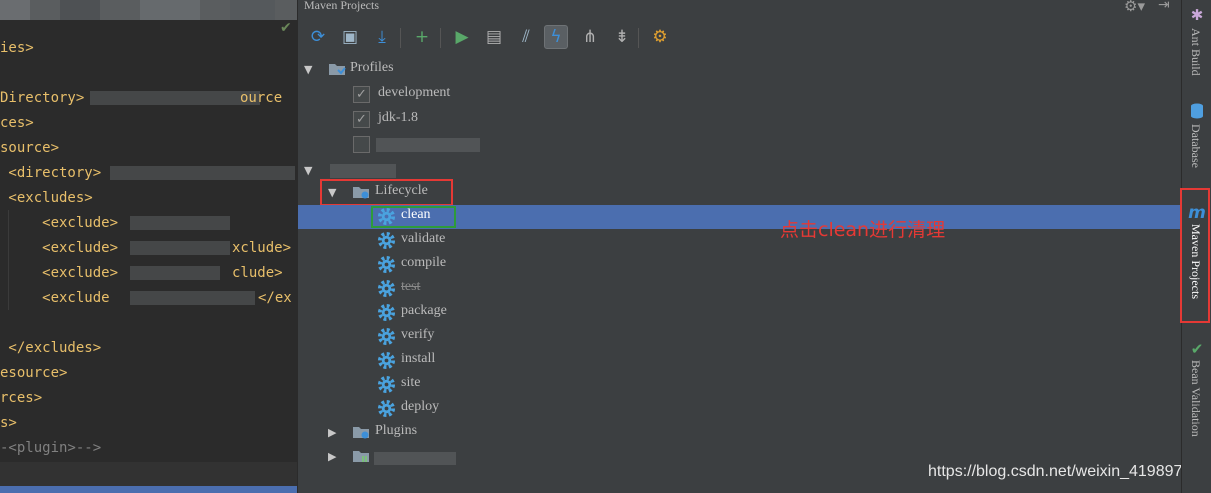  Describe the element at coordinates (424, 310) in the screenshot. I see `goal-label: package` at that location.